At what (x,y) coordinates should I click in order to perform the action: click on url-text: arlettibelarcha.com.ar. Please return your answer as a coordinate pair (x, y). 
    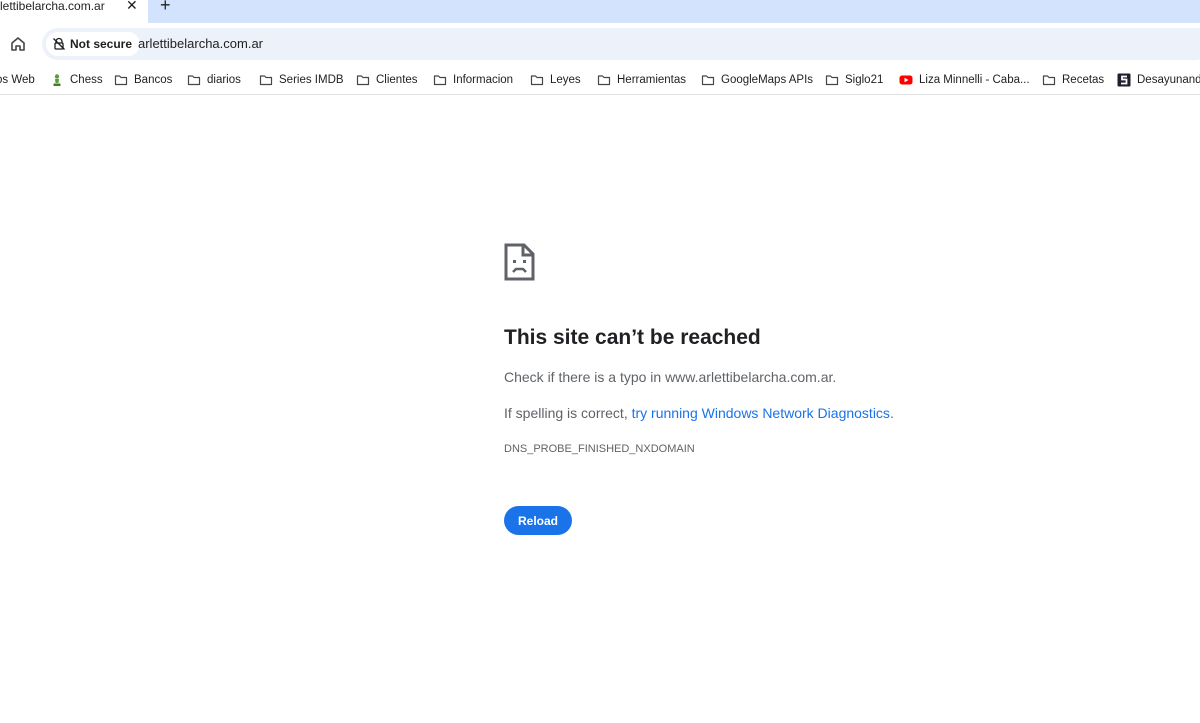
    Looking at the image, I should click on (200, 43).